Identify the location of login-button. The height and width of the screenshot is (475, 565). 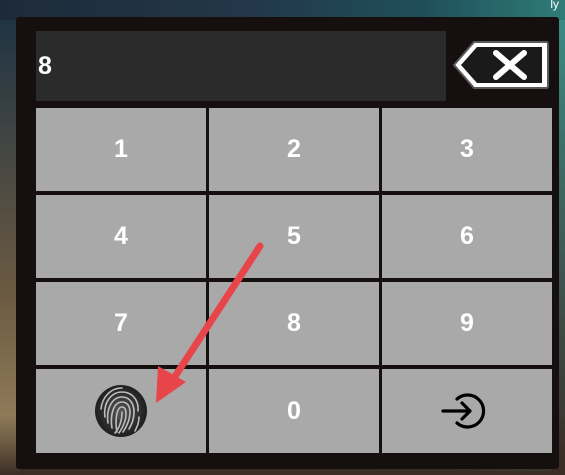
(467, 411).